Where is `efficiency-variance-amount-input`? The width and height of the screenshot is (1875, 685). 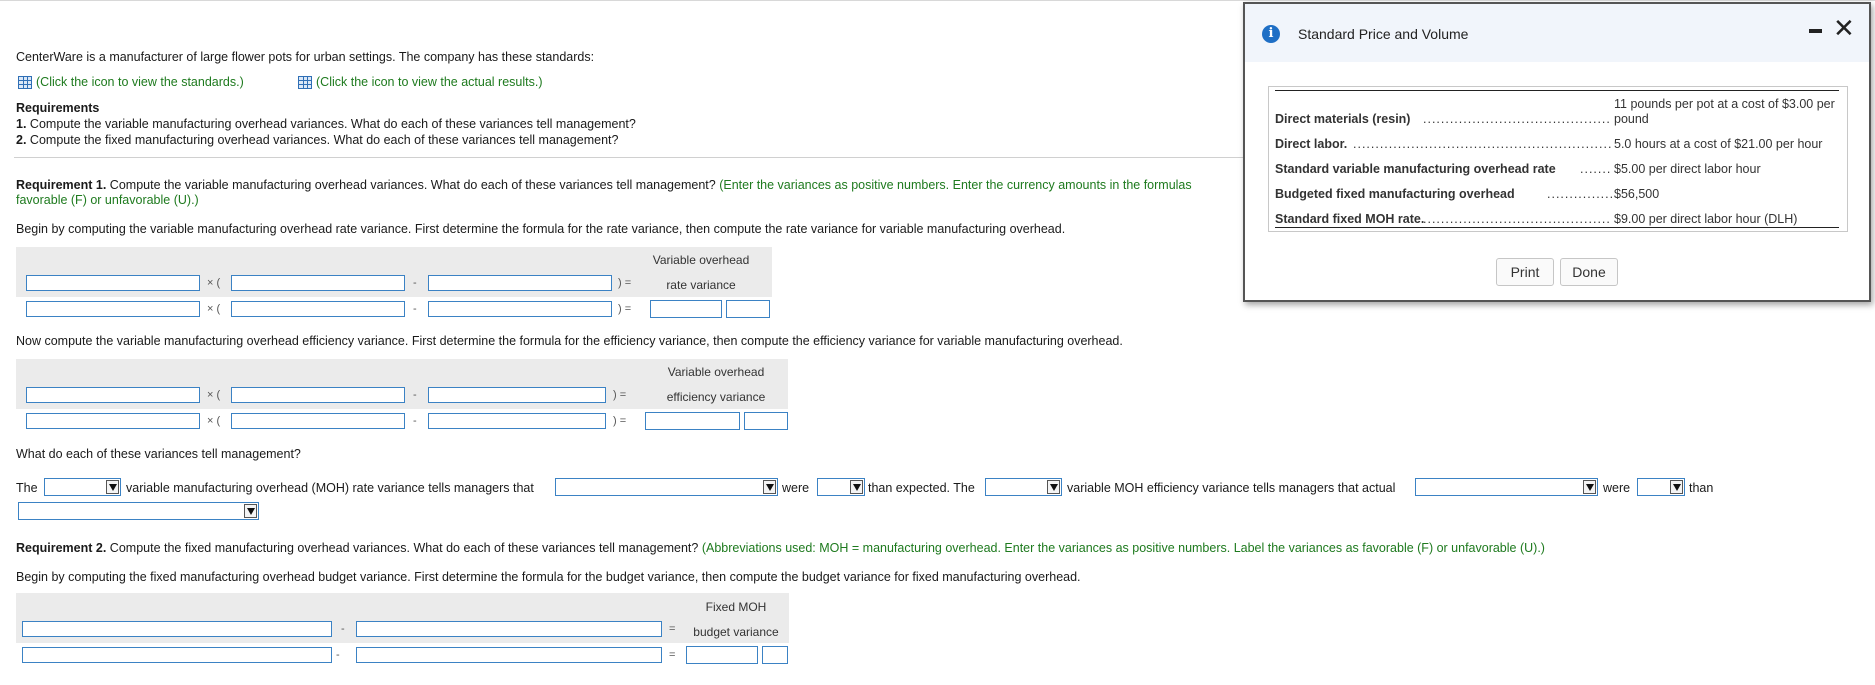 efficiency-variance-amount-input is located at coordinates (692, 421).